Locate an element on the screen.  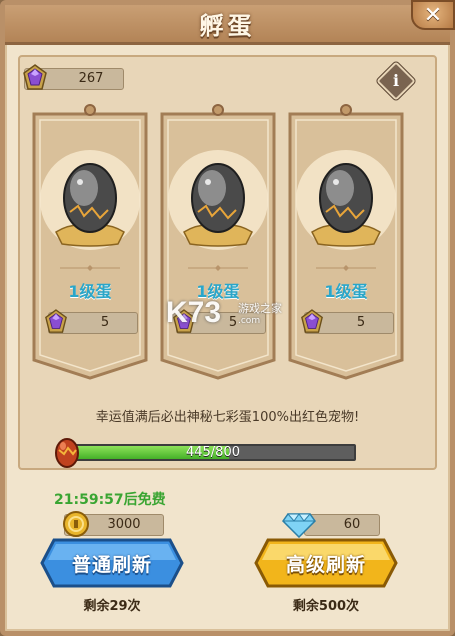
close-icon: ✕ is located at coordinates (433, 15).